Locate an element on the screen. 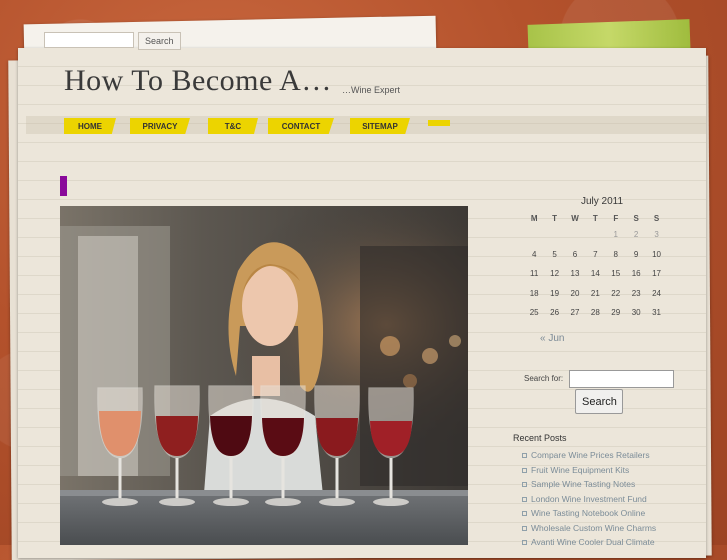  recent-post-link: Wholesale Custom Wine Charms is located at coordinates (589, 530).